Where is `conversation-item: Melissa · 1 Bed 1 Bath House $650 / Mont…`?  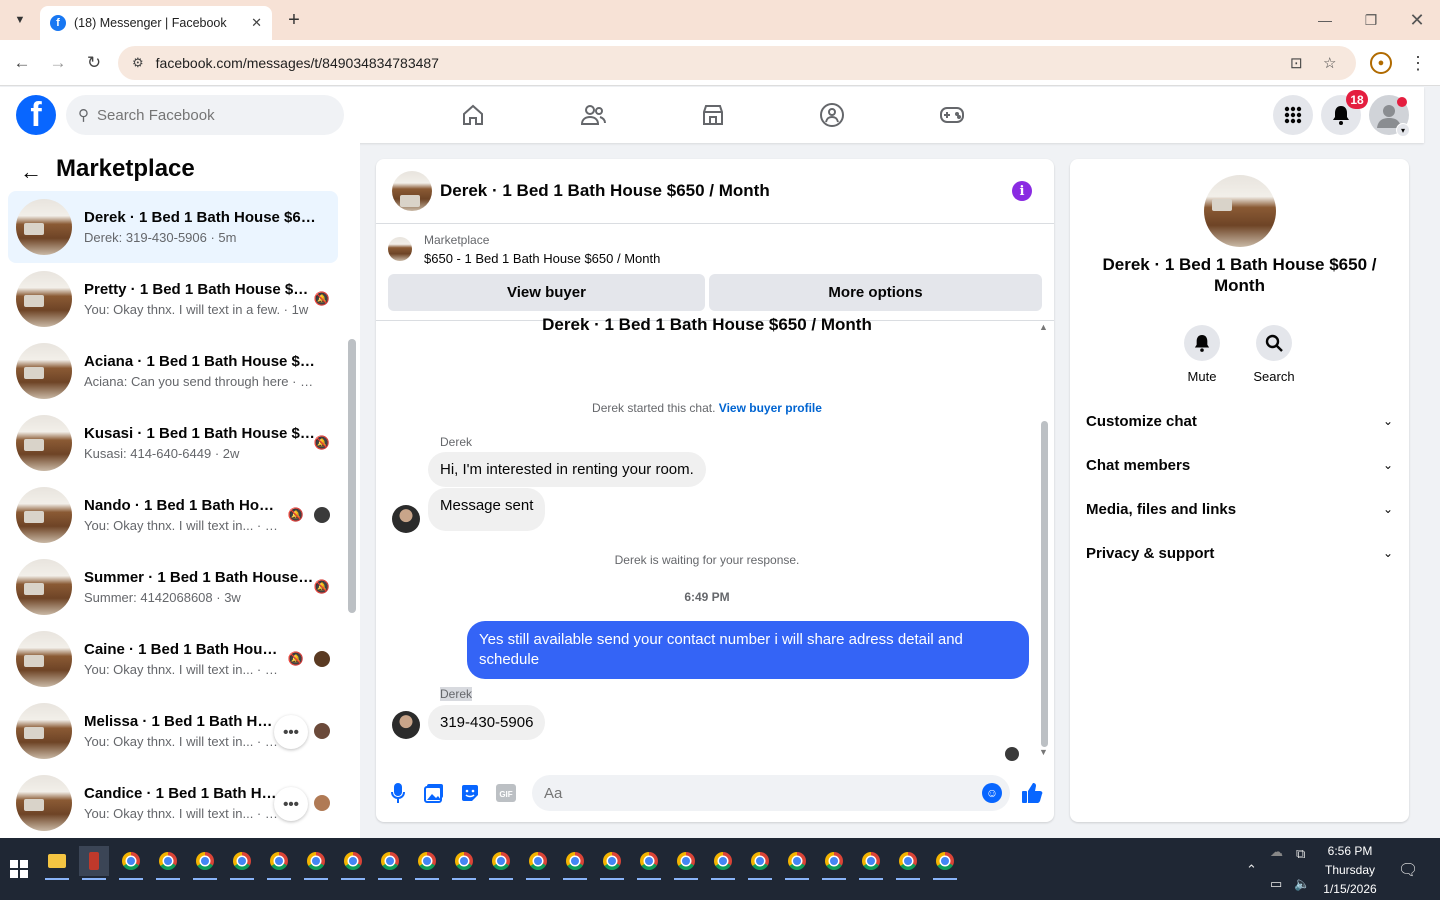
conversation-item: Melissa · 1 Bed 1 Bath House $650 / Mont… is located at coordinates (173, 731).